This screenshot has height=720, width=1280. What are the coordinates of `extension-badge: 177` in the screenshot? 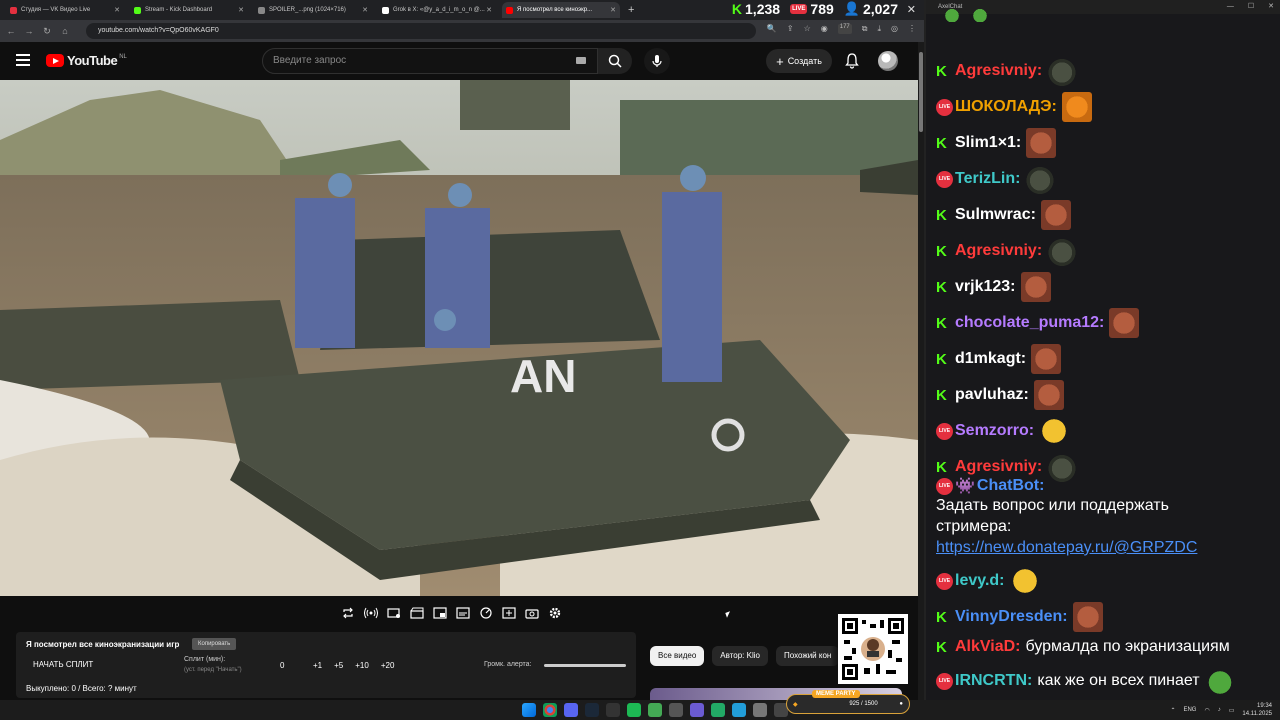 It's located at (844, 29).